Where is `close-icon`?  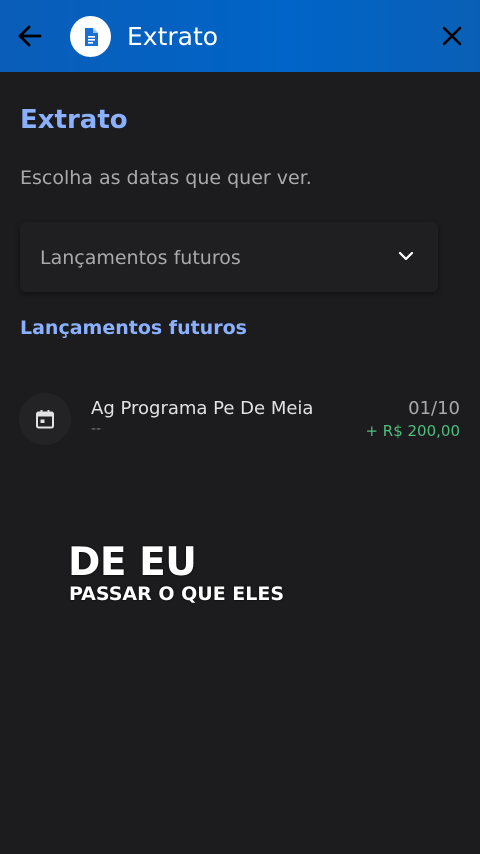 close-icon is located at coordinates (452, 36).